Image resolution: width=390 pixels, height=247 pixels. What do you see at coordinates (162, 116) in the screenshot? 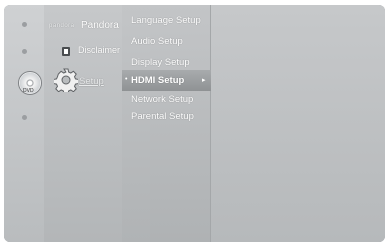
I see `submenu-item-parental-setup: Parental Setup` at bounding box center [162, 116].